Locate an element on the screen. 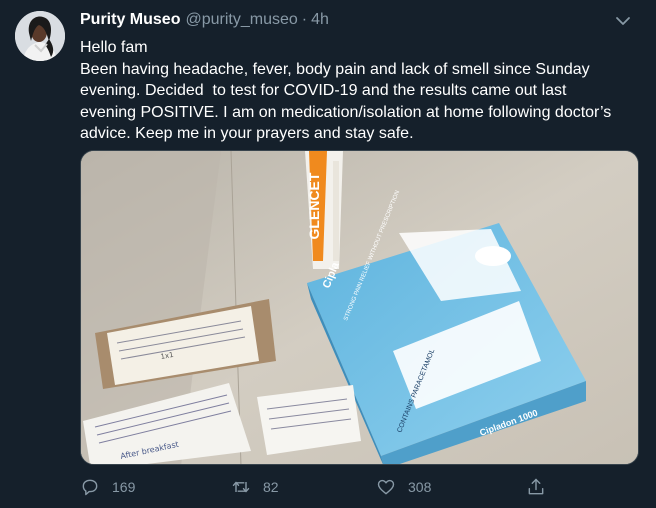 This screenshot has height=508, width=656. retweet-icon is located at coordinates (241, 487).